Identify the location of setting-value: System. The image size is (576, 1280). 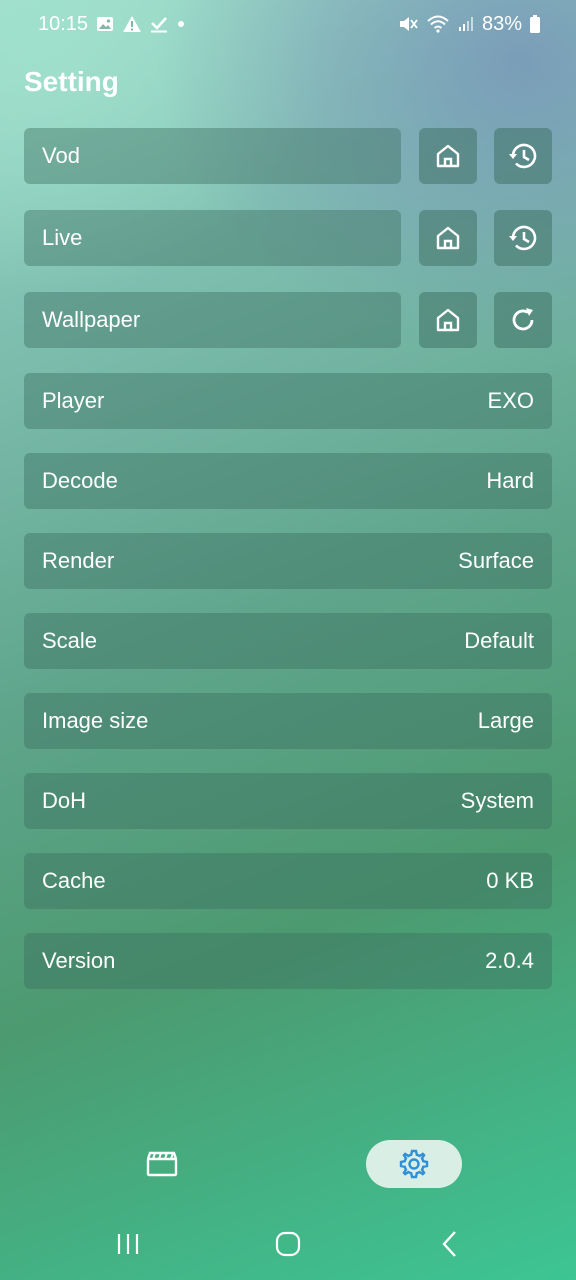
(497, 800).